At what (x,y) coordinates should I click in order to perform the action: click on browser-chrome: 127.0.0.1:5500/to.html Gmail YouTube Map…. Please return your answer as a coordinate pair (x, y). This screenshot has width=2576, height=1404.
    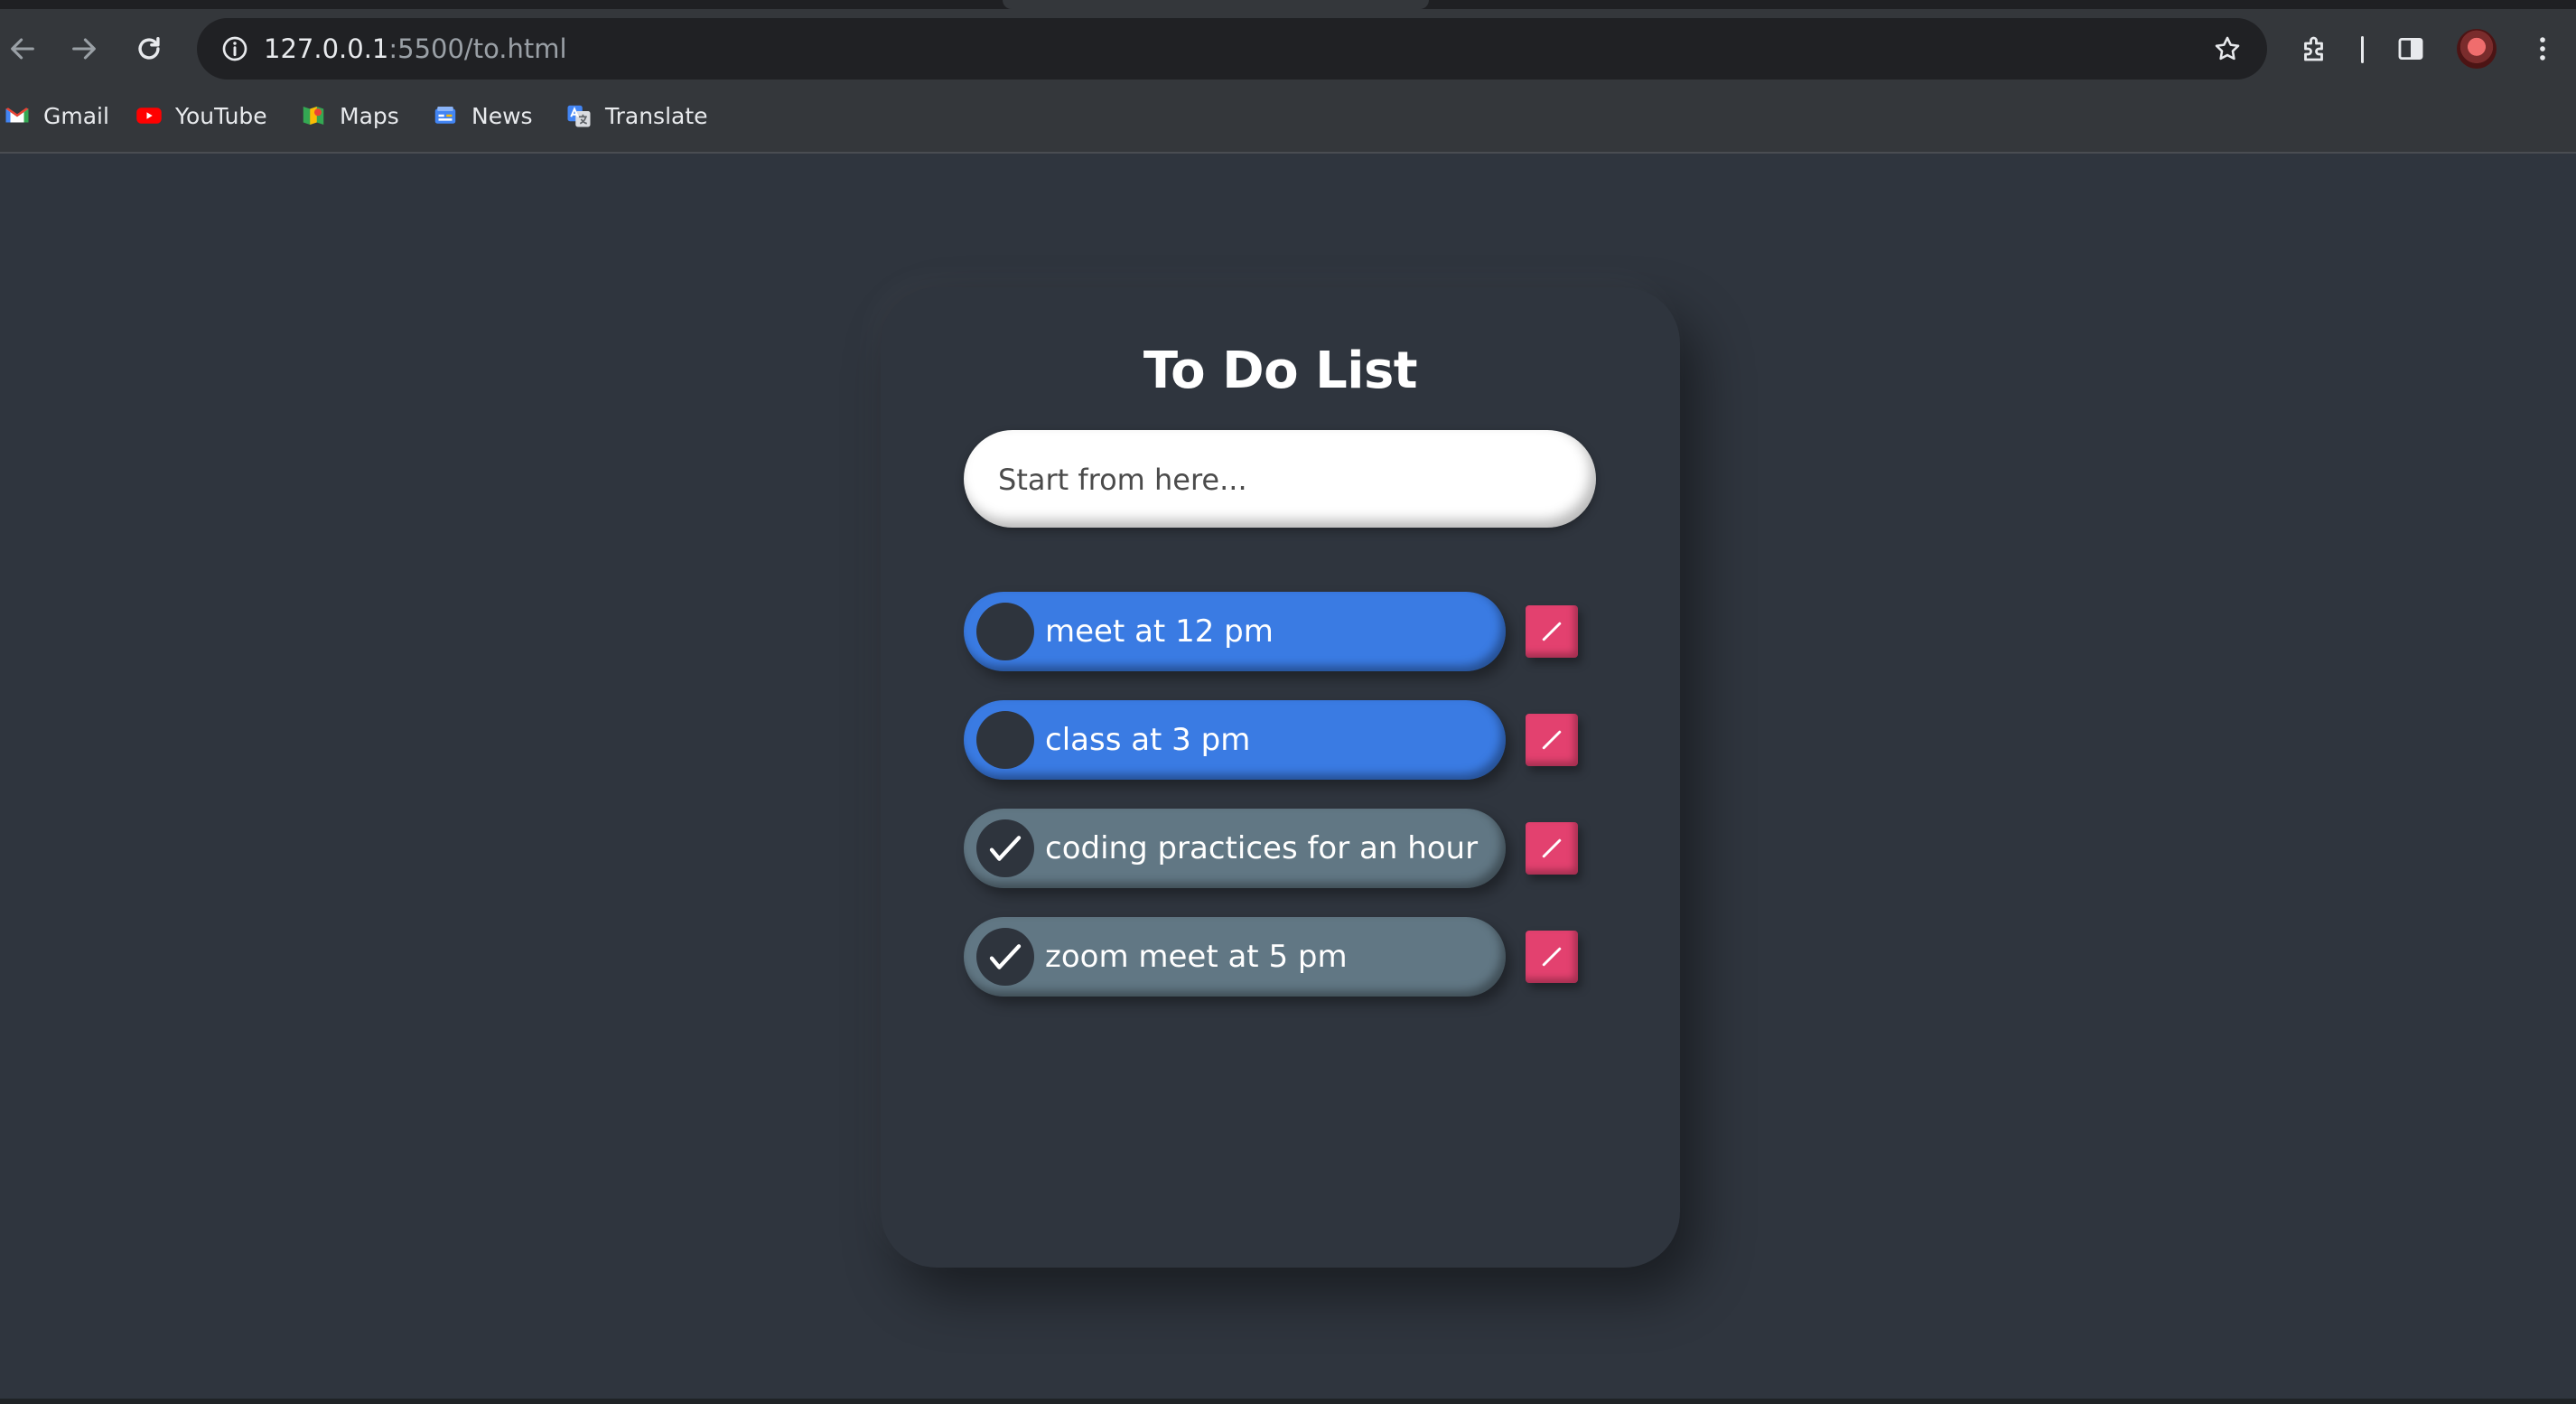
    Looking at the image, I should click on (1288, 77).